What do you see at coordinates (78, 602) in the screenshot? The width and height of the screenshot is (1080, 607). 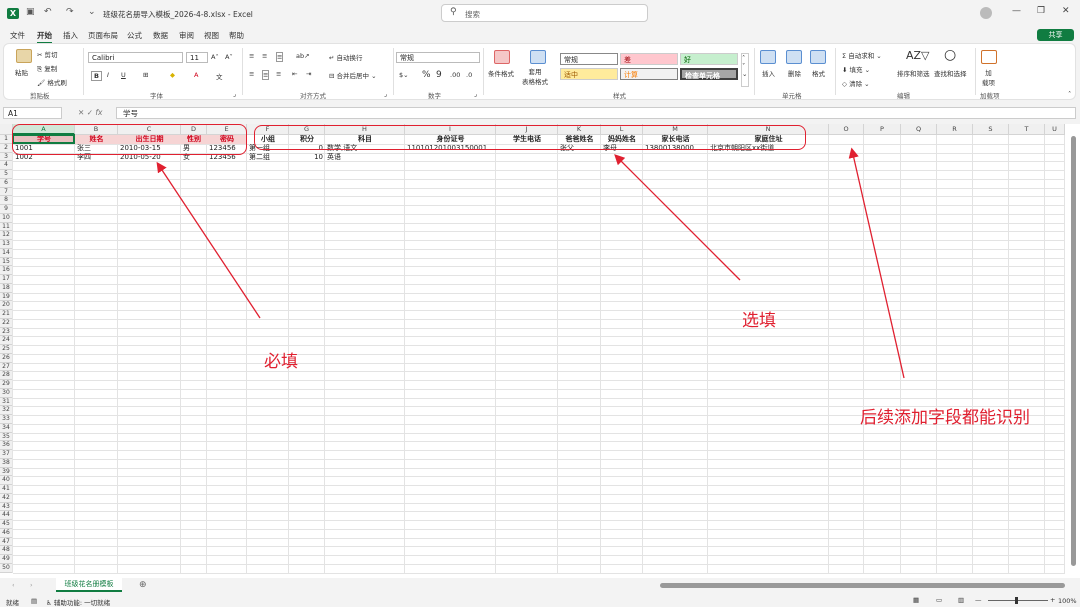 I see `accessibility-status: ♿ 辅助功能: 一切就绪` at bounding box center [78, 602].